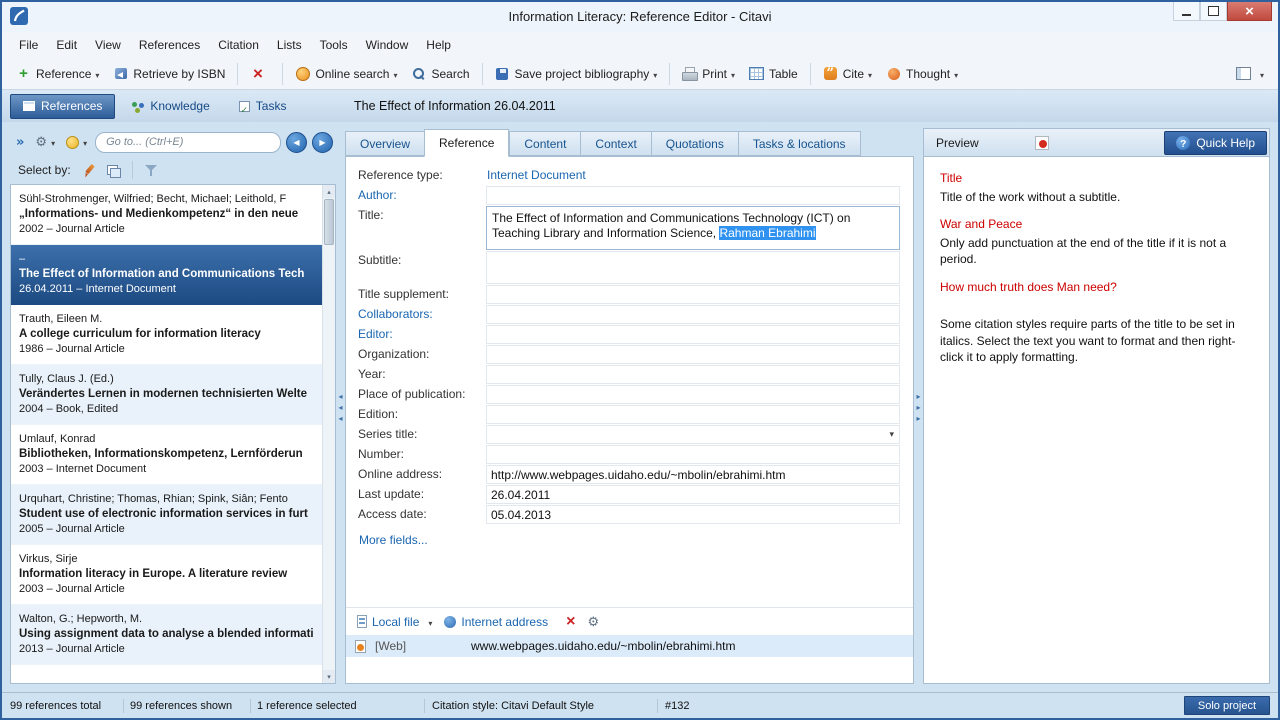  Describe the element at coordinates (394, 622) in the screenshot. I see `local-file-button: Local file` at that location.